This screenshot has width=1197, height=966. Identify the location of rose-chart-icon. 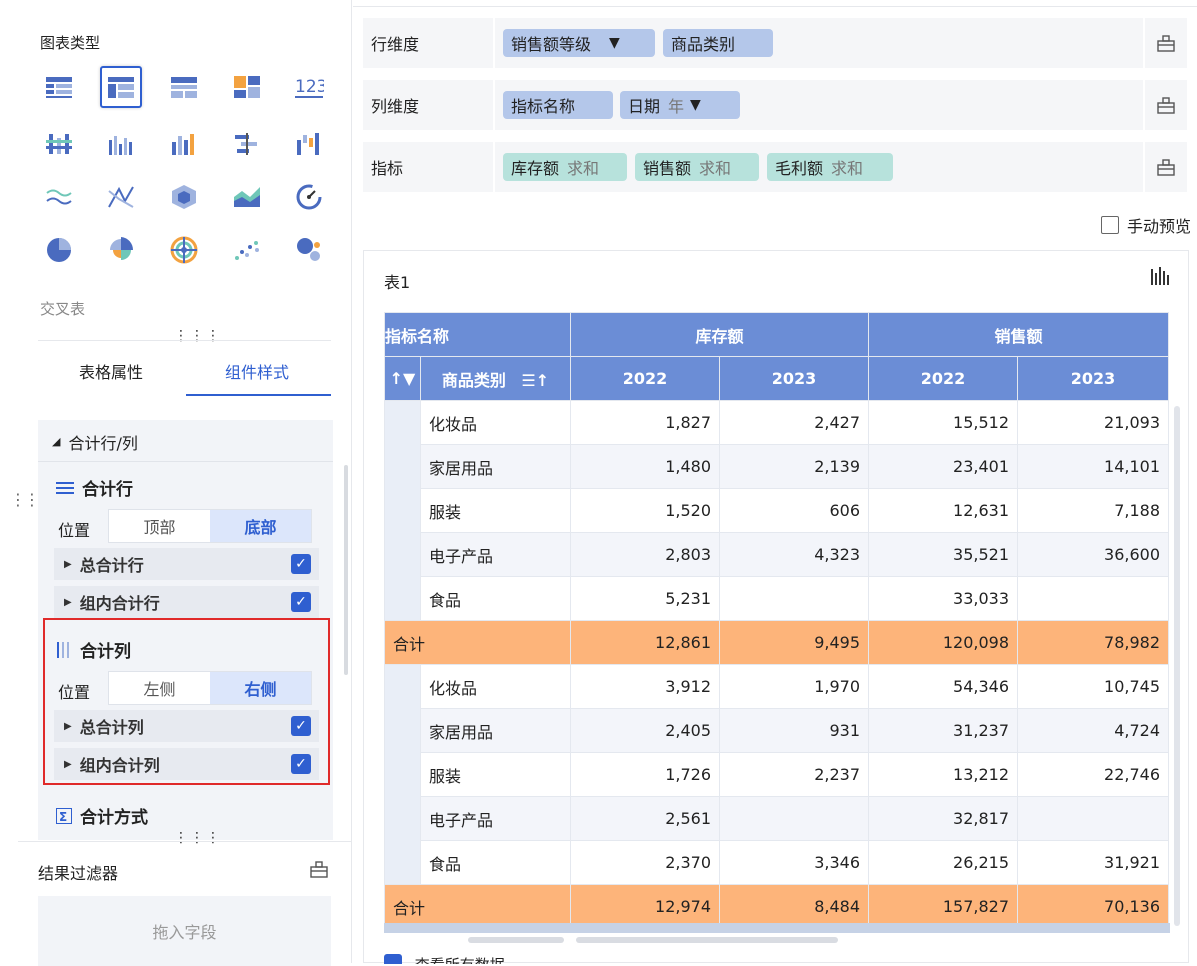
(121, 250).